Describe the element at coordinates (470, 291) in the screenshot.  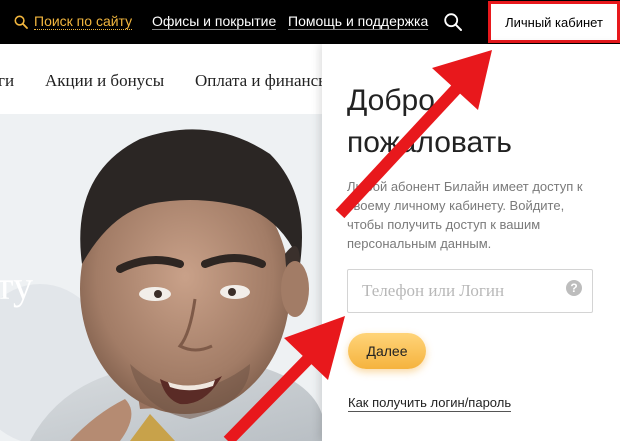
I see `phone-or-login-input` at that location.